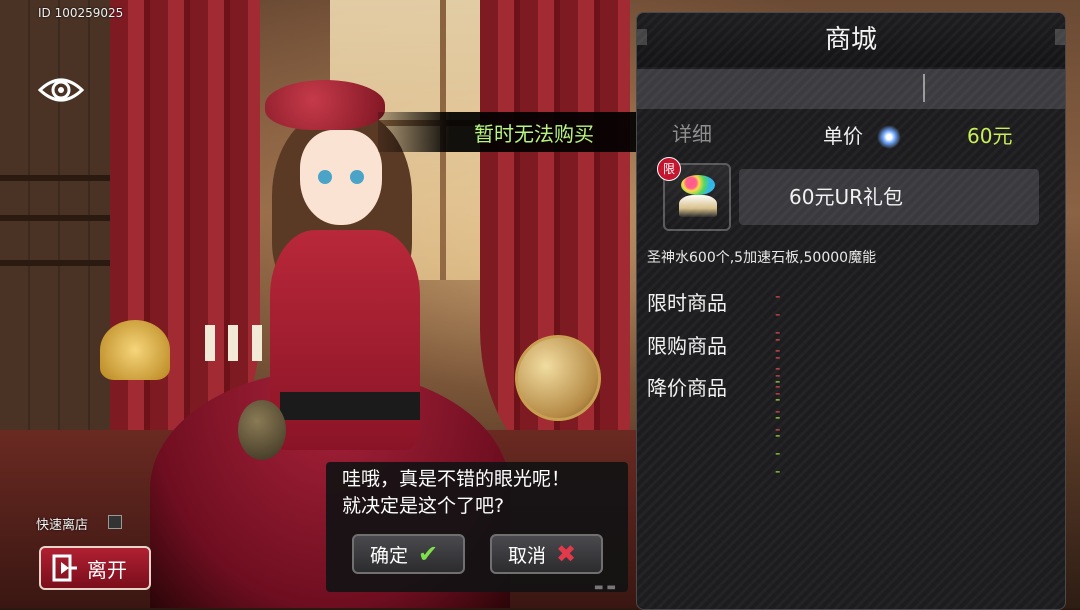  I want to click on leave-label: 离开, so click(107, 569).